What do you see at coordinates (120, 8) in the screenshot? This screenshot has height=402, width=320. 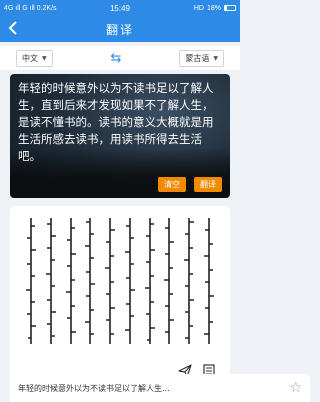 I see `status-bar: 4G ıll G ıll 0.2K/s 15:49 HD 18%` at bounding box center [120, 8].